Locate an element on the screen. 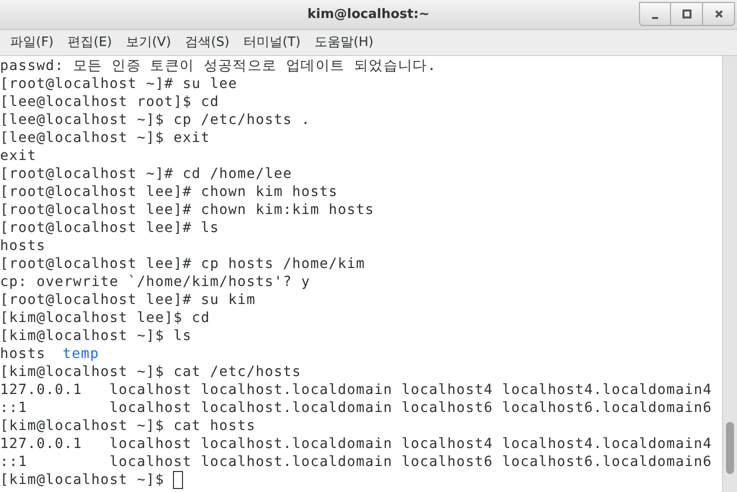  window-title: kim@localhost:~ is located at coordinates (368, 15).